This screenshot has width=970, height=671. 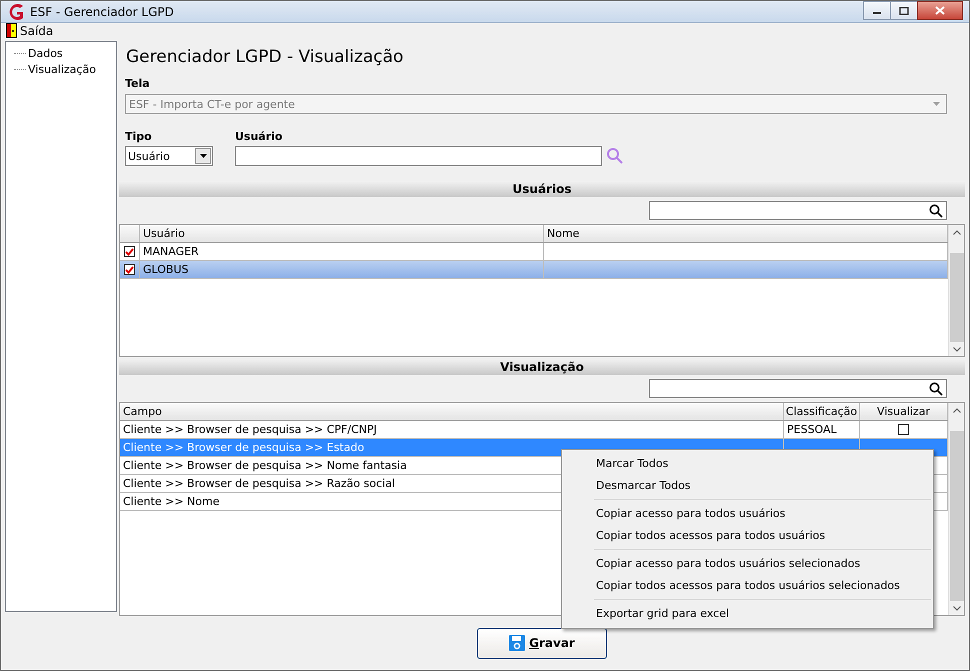 What do you see at coordinates (747, 586) in the screenshot?
I see `menu-item: Copiar todos acessos para todos usuários selecionados` at bounding box center [747, 586].